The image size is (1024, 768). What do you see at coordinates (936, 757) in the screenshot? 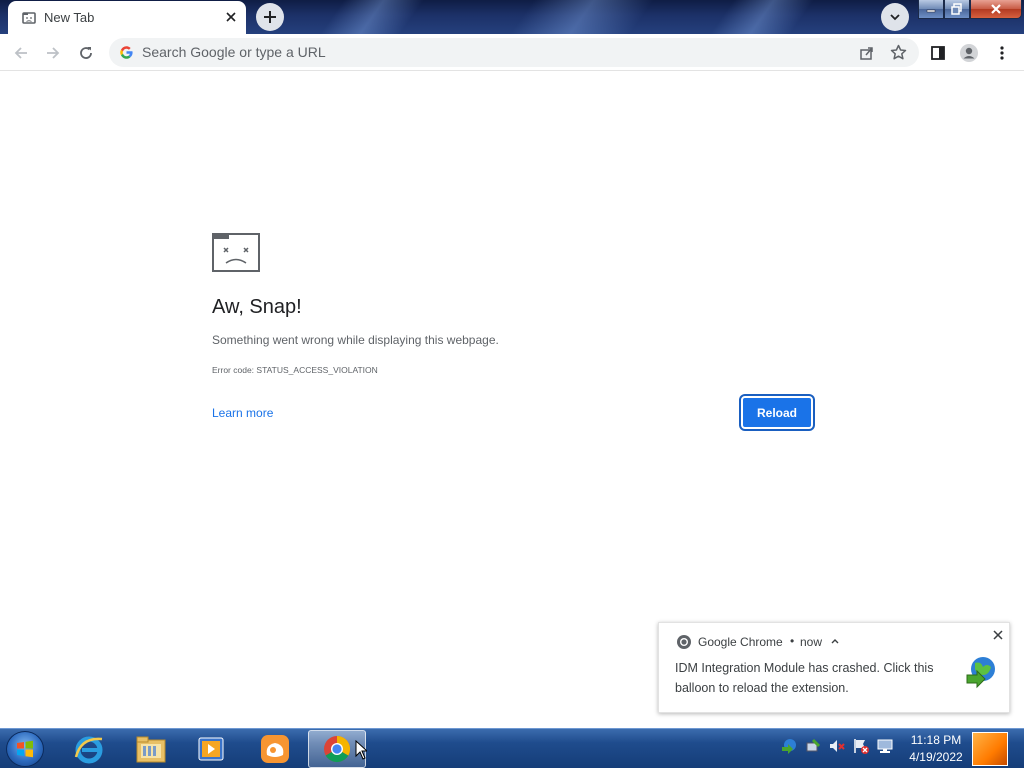
I see `clock-date: 4/19/2022` at bounding box center [936, 757].